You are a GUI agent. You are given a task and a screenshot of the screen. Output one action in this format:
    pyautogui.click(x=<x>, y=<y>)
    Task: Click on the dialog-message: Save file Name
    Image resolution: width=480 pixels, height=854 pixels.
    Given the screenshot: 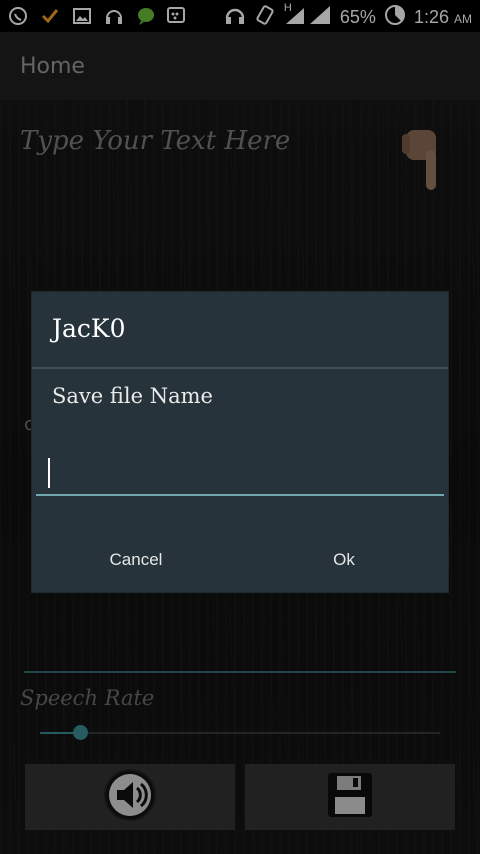 What is the action you would take?
    pyautogui.click(x=132, y=396)
    